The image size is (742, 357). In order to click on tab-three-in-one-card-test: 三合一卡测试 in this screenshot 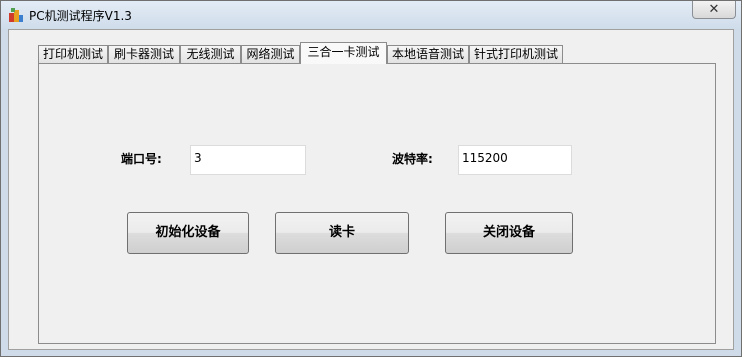, I will do `click(343, 53)`.